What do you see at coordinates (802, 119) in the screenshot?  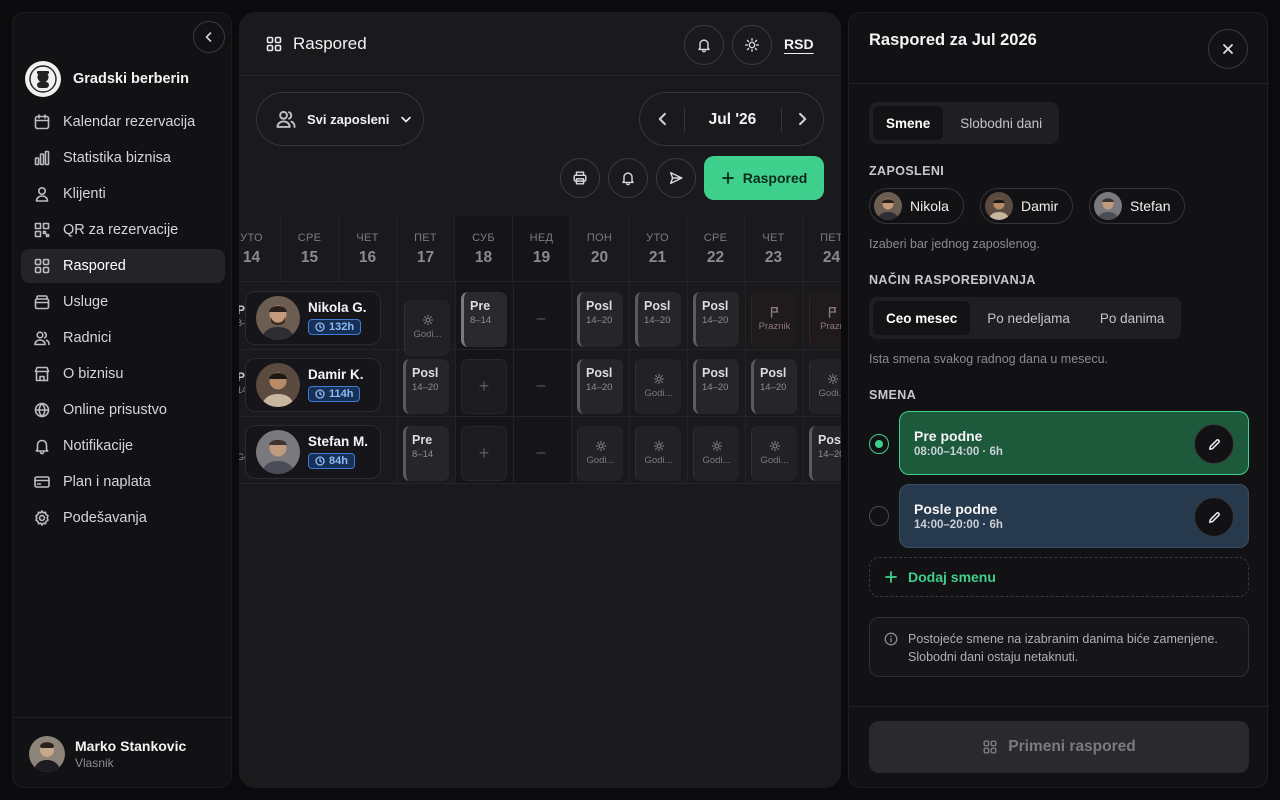 I see `chevron-right-icon` at bounding box center [802, 119].